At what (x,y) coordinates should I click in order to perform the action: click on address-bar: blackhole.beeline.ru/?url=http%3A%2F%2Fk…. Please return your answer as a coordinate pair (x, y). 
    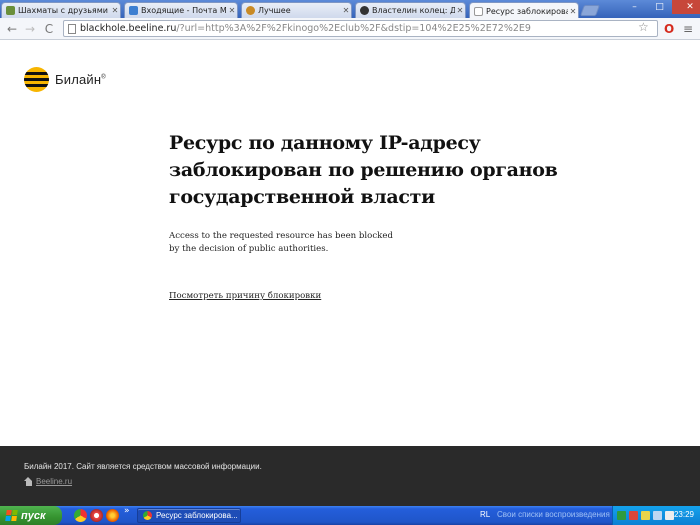
    Looking at the image, I should click on (360, 28).